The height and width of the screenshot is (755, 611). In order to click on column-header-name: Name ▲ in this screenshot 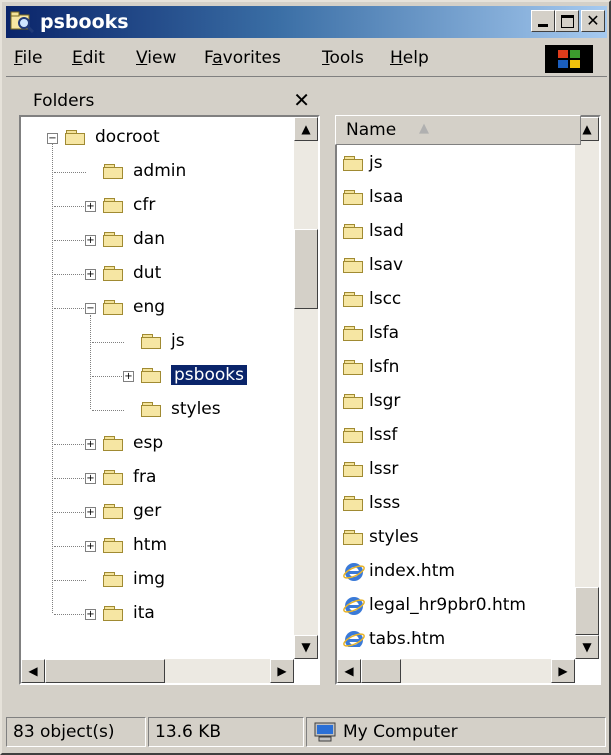, I will do `click(458, 130)`.